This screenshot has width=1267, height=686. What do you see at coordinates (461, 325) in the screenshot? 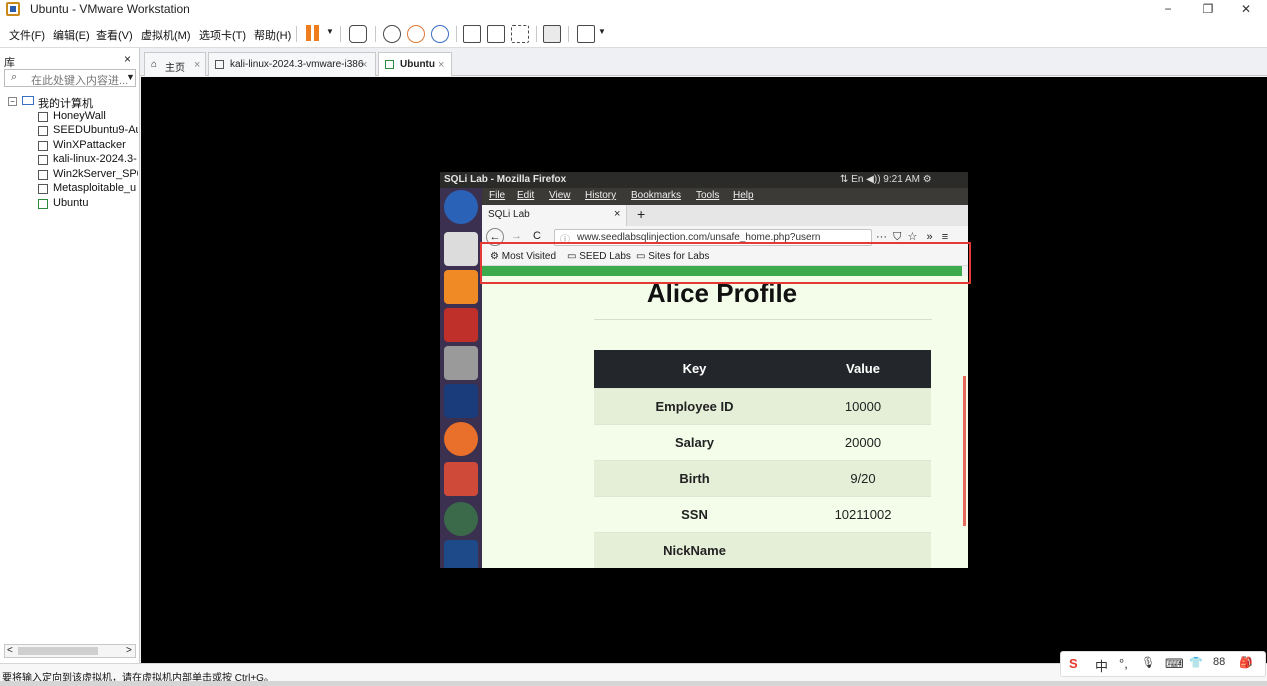
I see `terminal-icon` at bounding box center [461, 325].